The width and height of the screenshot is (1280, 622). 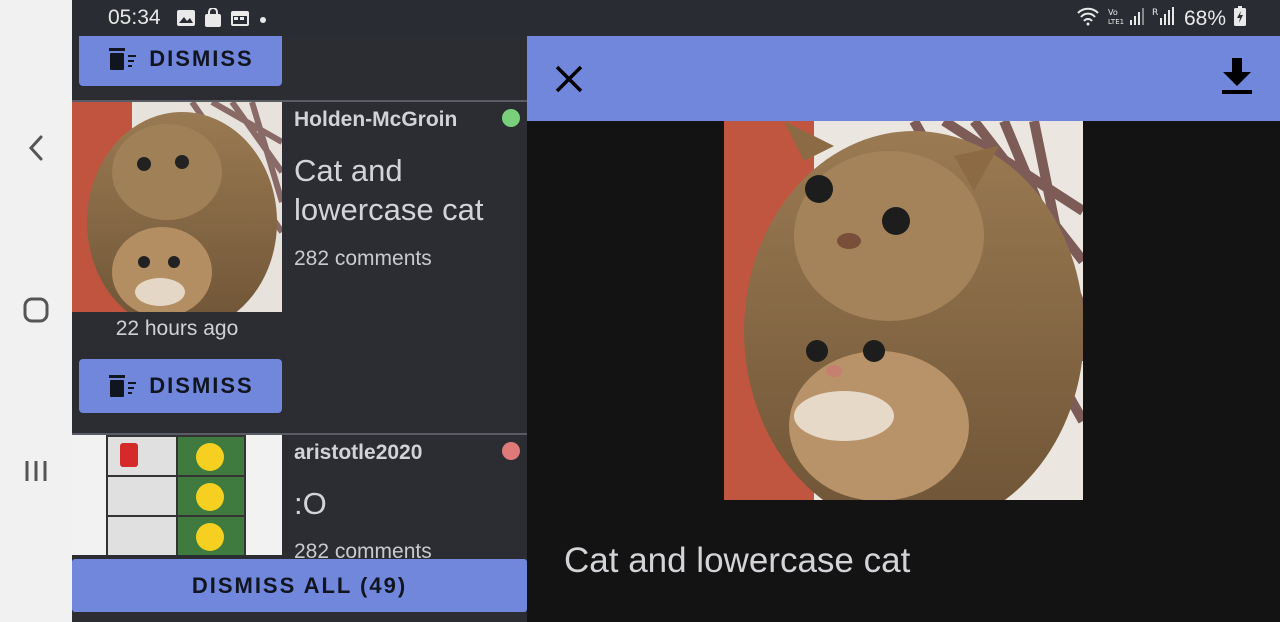 What do you see at coordinates (299, 585) in the screenshot?
I see `dismiss-all-button: DISMISS ALL (49)` at bounding box center [299, 585].